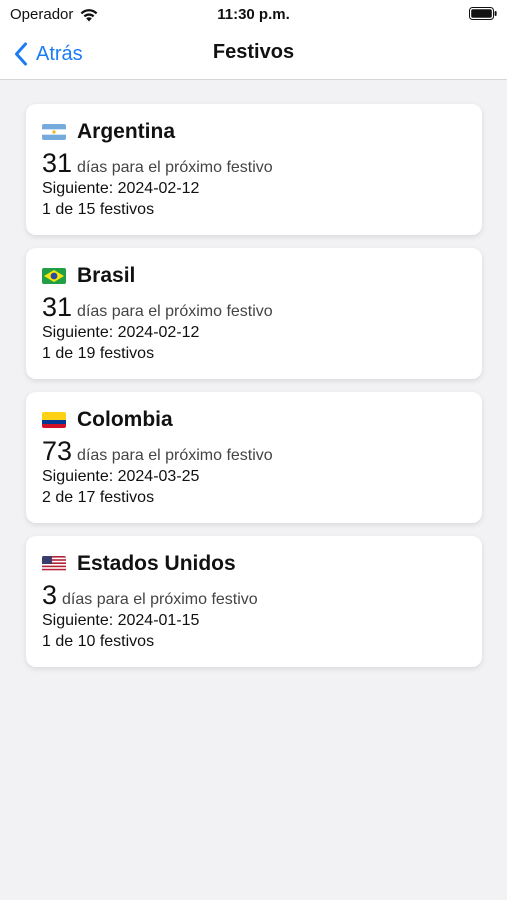 This screenshot has width=507, height=900. What do you see at coordinates (98, 209) in the screenshot?
I see `holiday-count: 1 de 15 festivos` at bounding box center [98, 209].